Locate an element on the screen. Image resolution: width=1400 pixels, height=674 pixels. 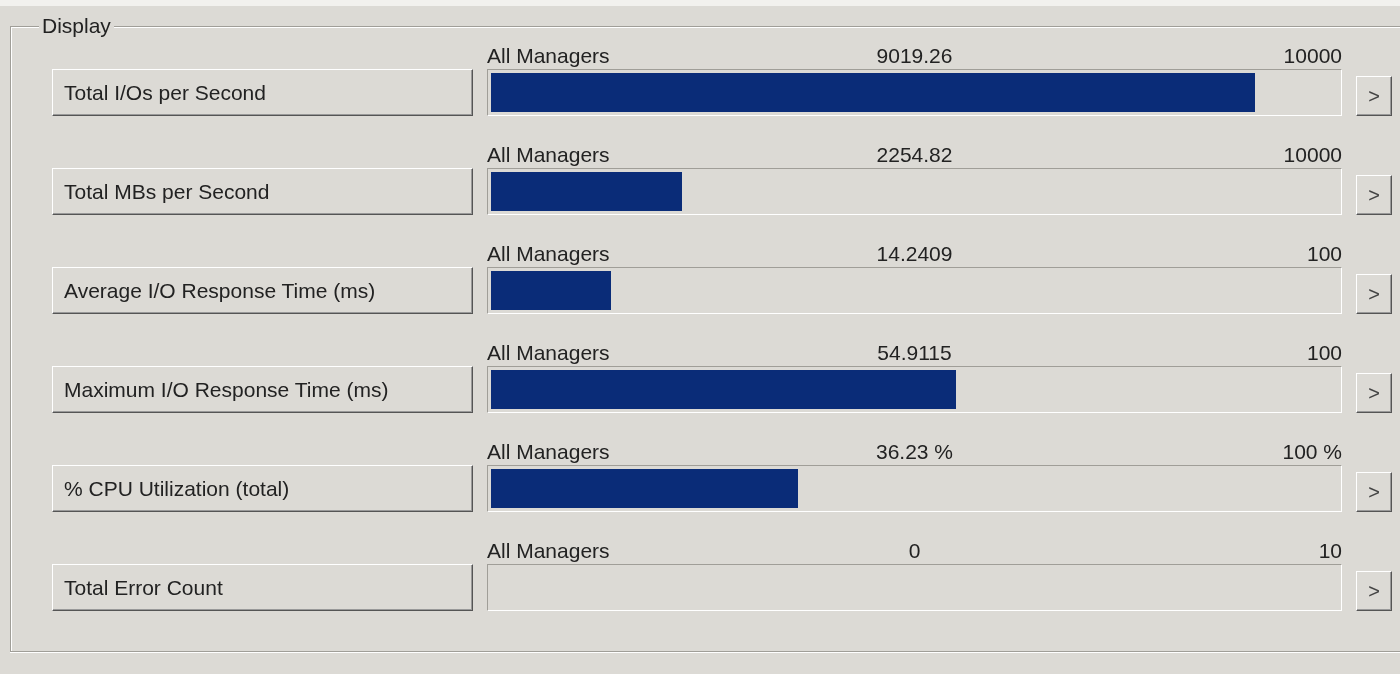
meter-reading: 0 is located at coordinates (914, 551).